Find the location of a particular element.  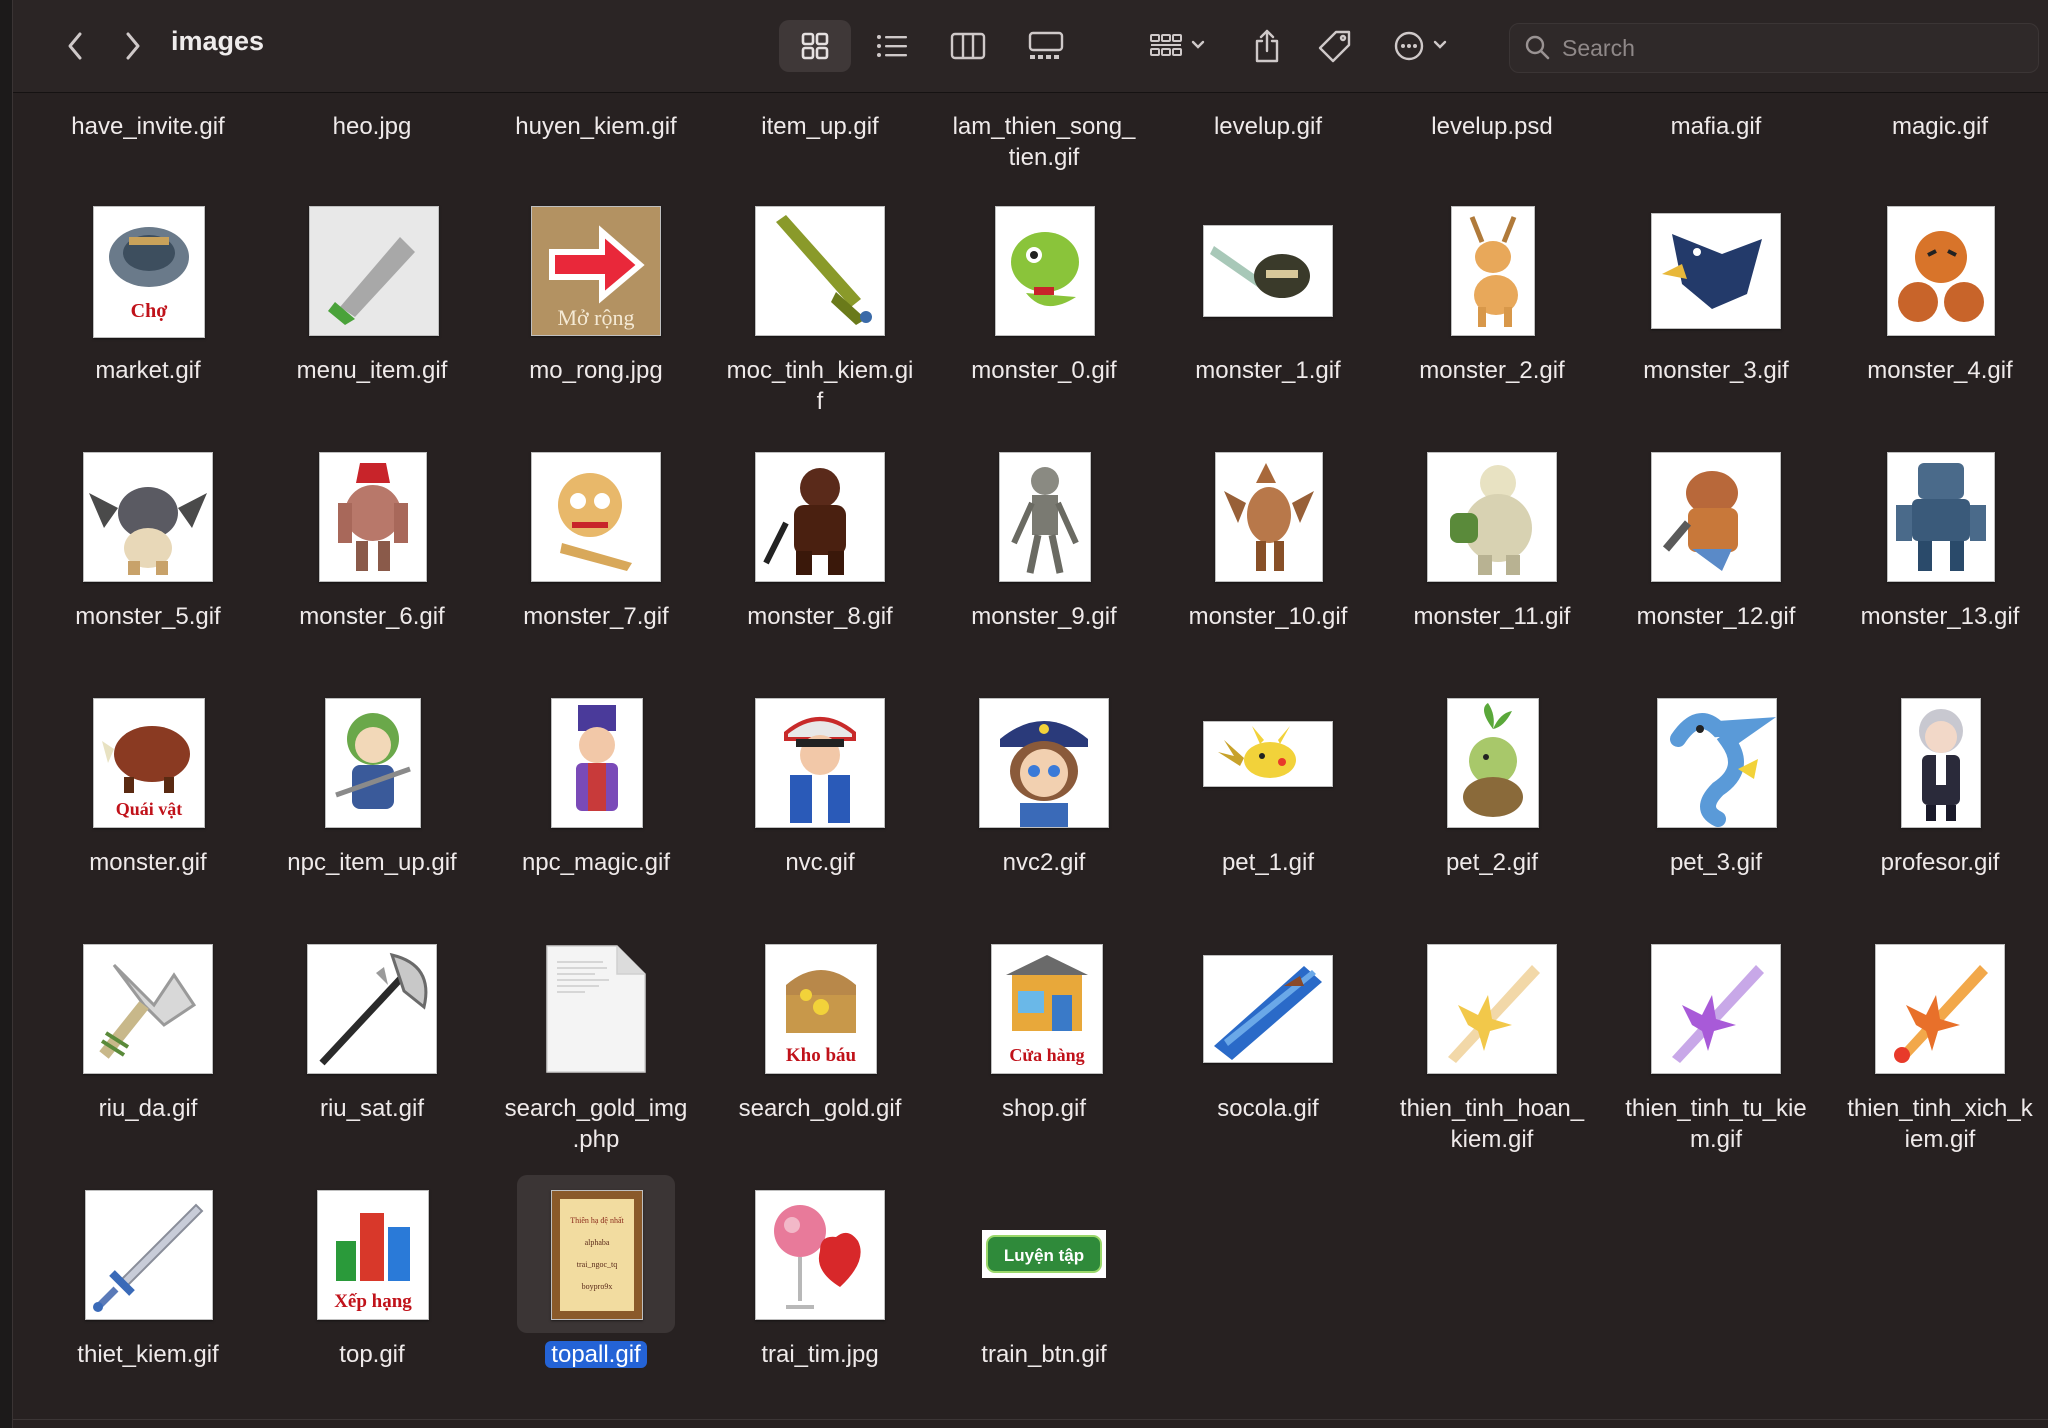

file-name: huyen_kiem.gif is located at coordinates (596, 126).